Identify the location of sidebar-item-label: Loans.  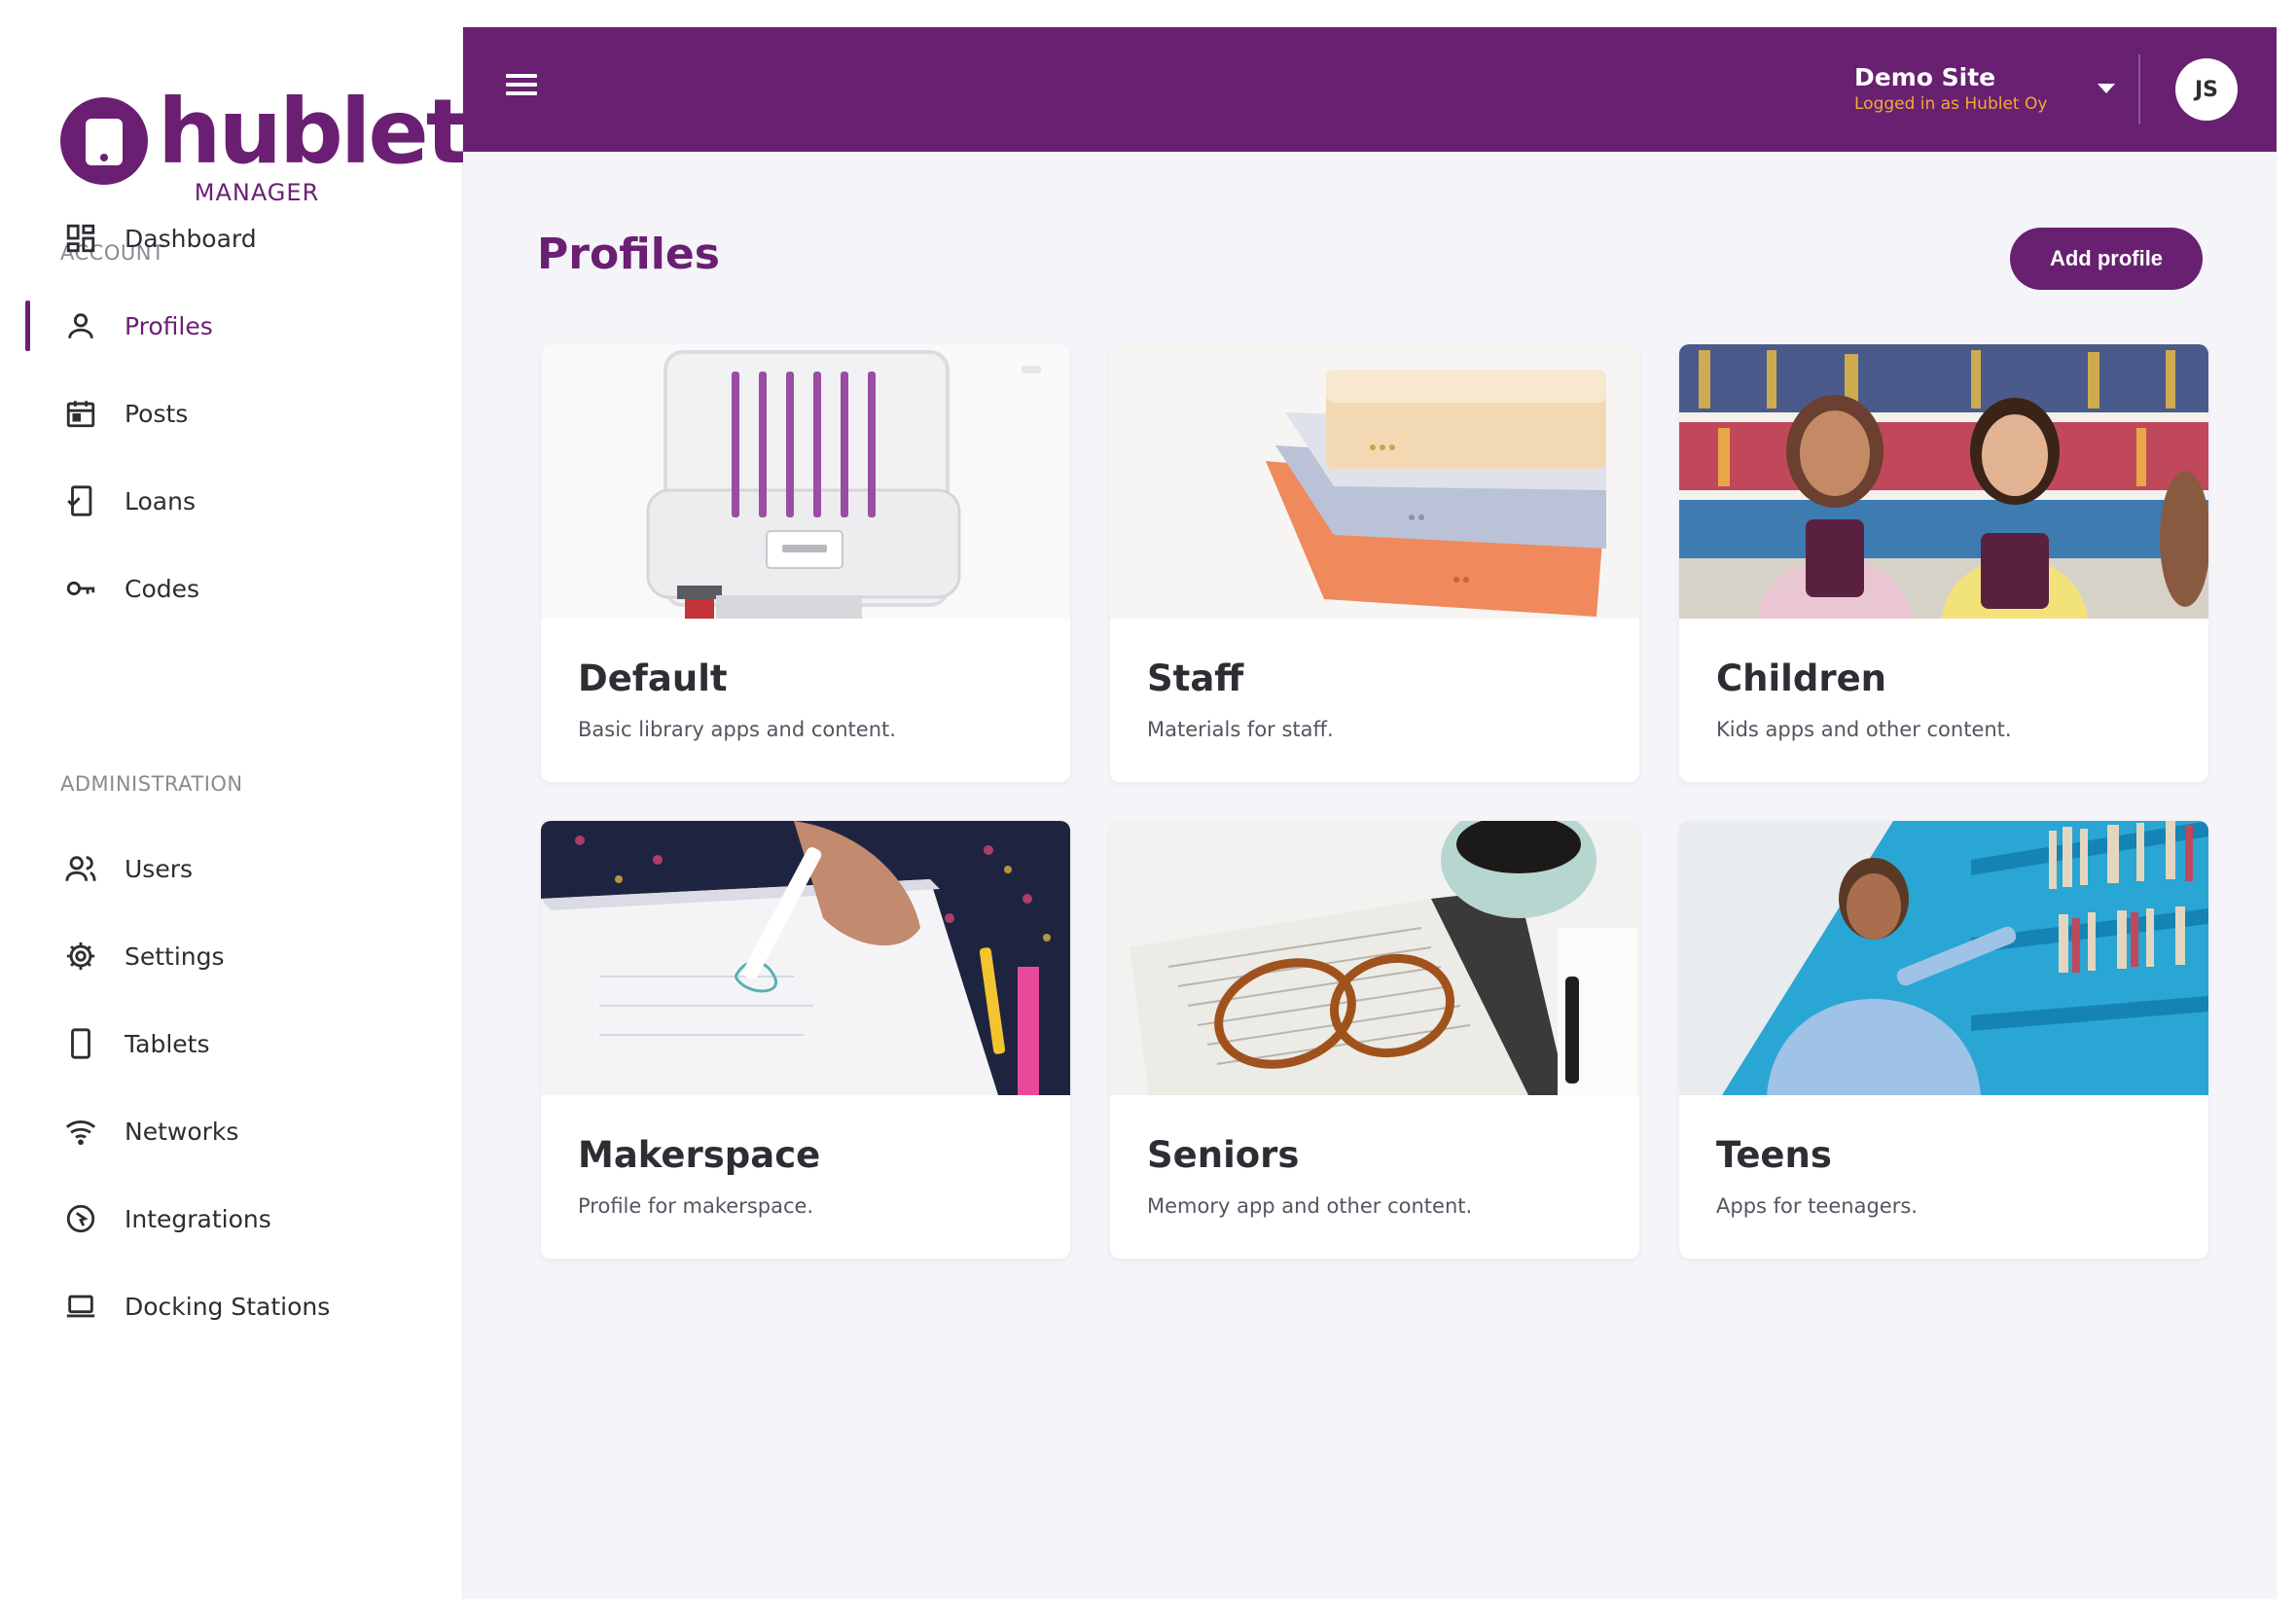
(160, 500).